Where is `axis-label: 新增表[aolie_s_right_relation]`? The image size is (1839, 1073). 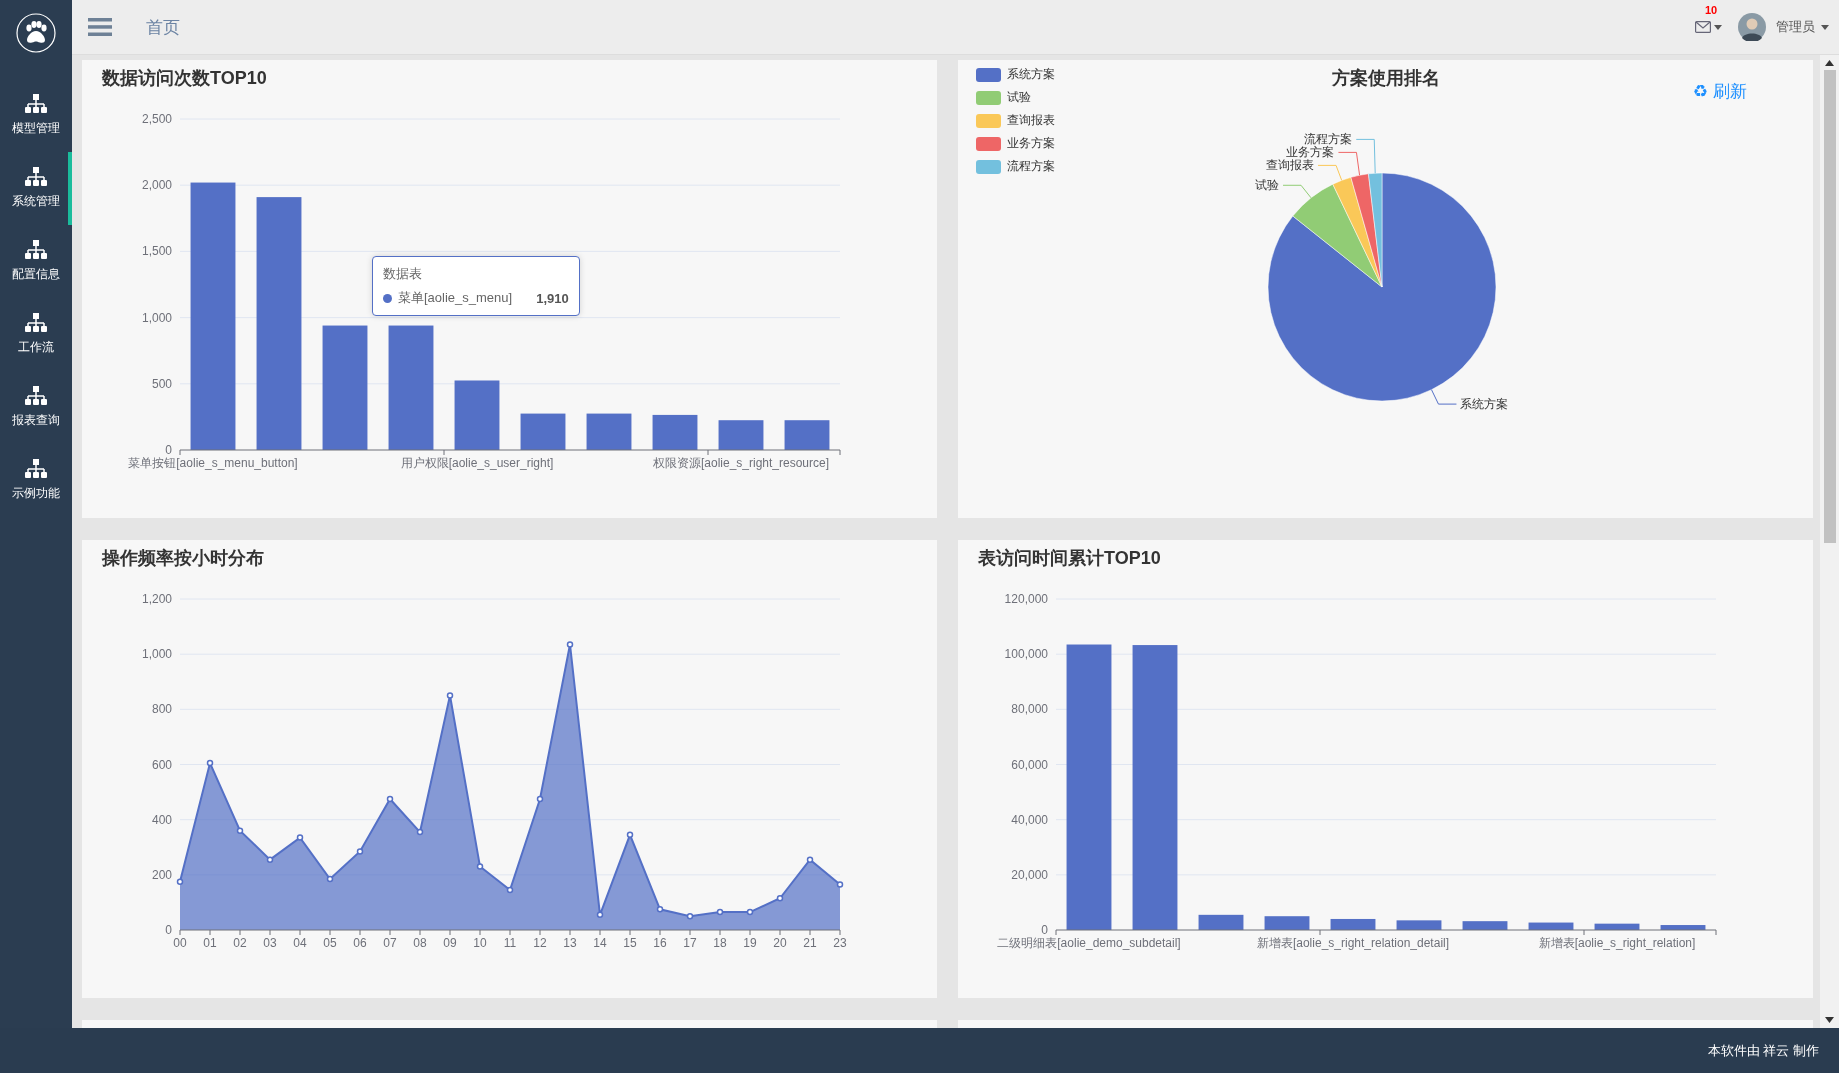
axis-label: 新增表[aolie_s_right_relation] is located at coordinates (1617, 943).